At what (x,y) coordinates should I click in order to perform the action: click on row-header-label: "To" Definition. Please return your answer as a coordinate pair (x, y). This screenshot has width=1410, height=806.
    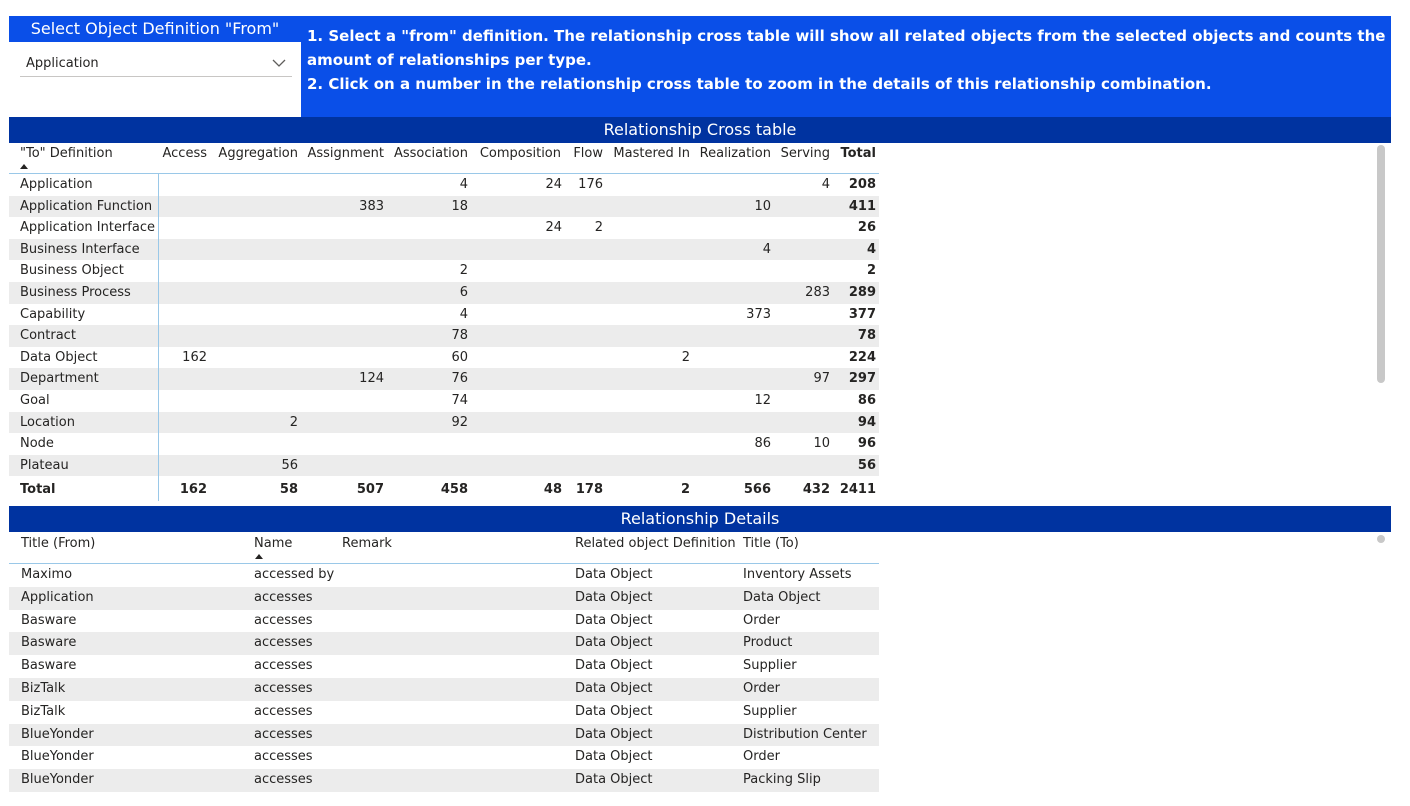
    Looking at the image, I should click on (66, 154).